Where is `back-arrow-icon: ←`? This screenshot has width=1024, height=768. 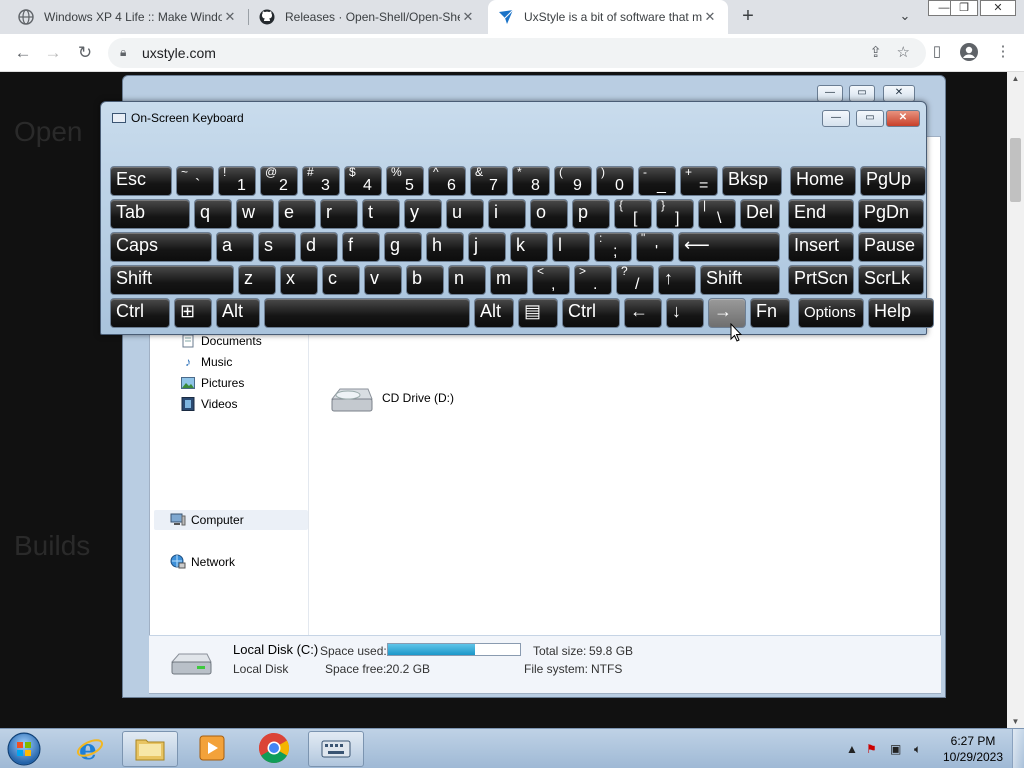
back-arrow-icon: ← is located at coordinates (23, 53).